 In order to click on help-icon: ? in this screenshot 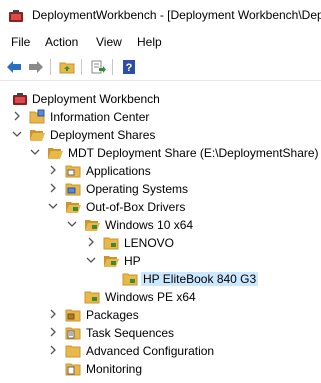, I will do `click(129, 67)`.